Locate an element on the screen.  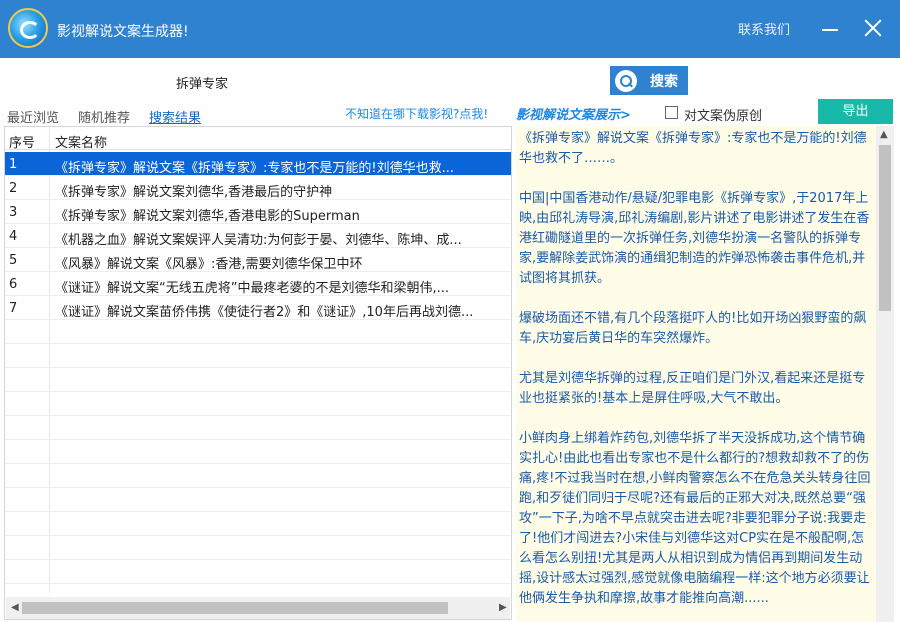
search-button-label: 搜索 is located at coordinates (664, 82).